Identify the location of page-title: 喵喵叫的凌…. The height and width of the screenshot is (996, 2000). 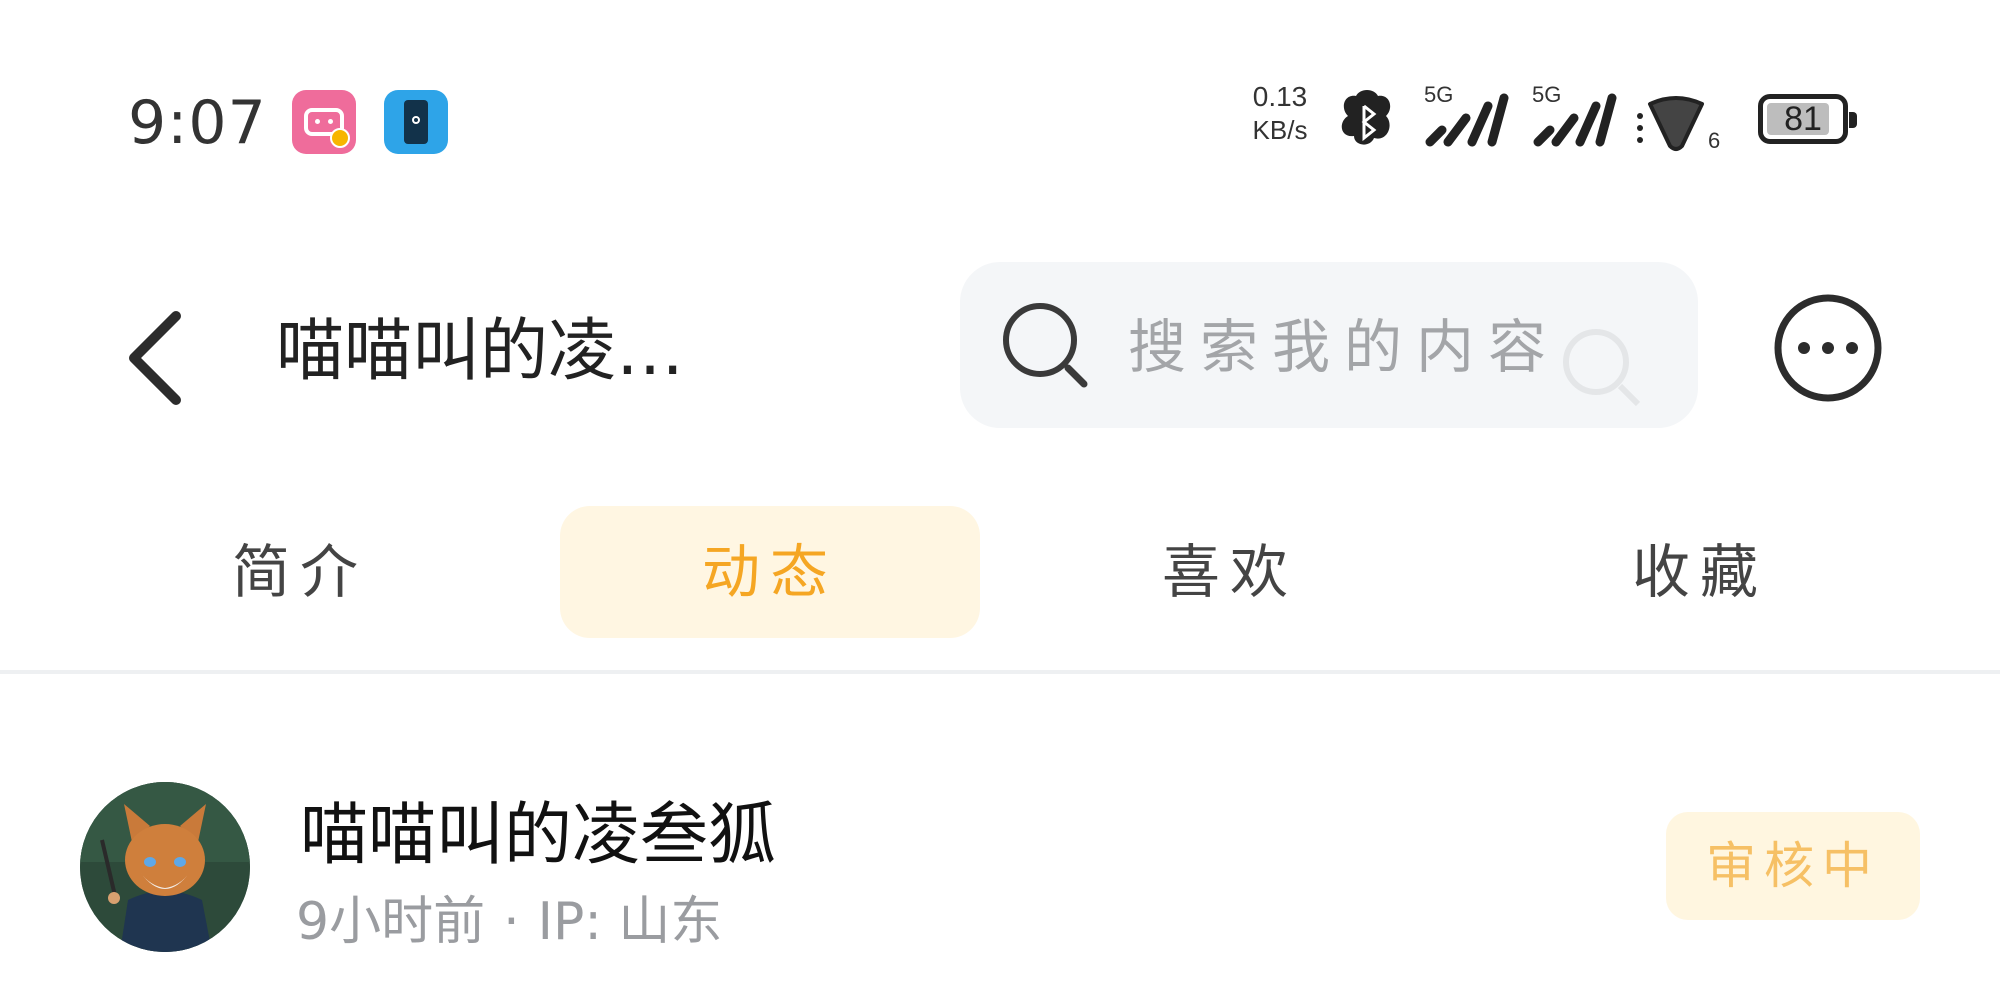
(480, 351).